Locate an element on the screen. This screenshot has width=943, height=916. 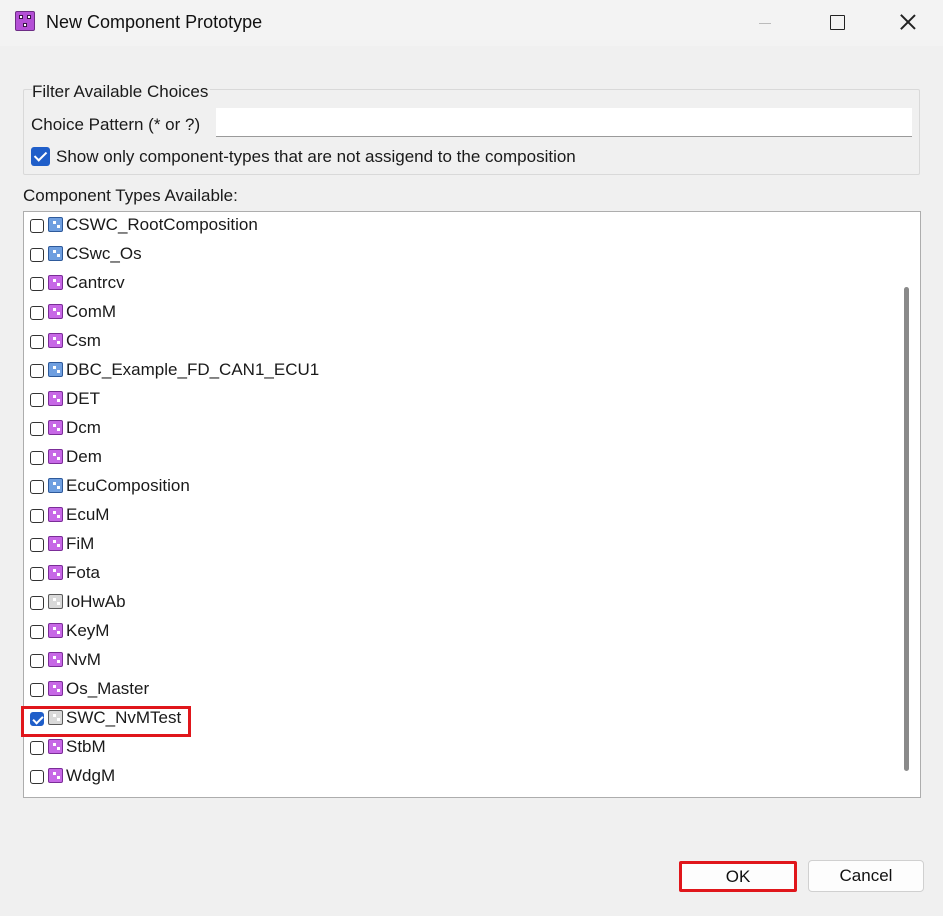
list-item-label: EcuM is located at coordinates (88, 514).